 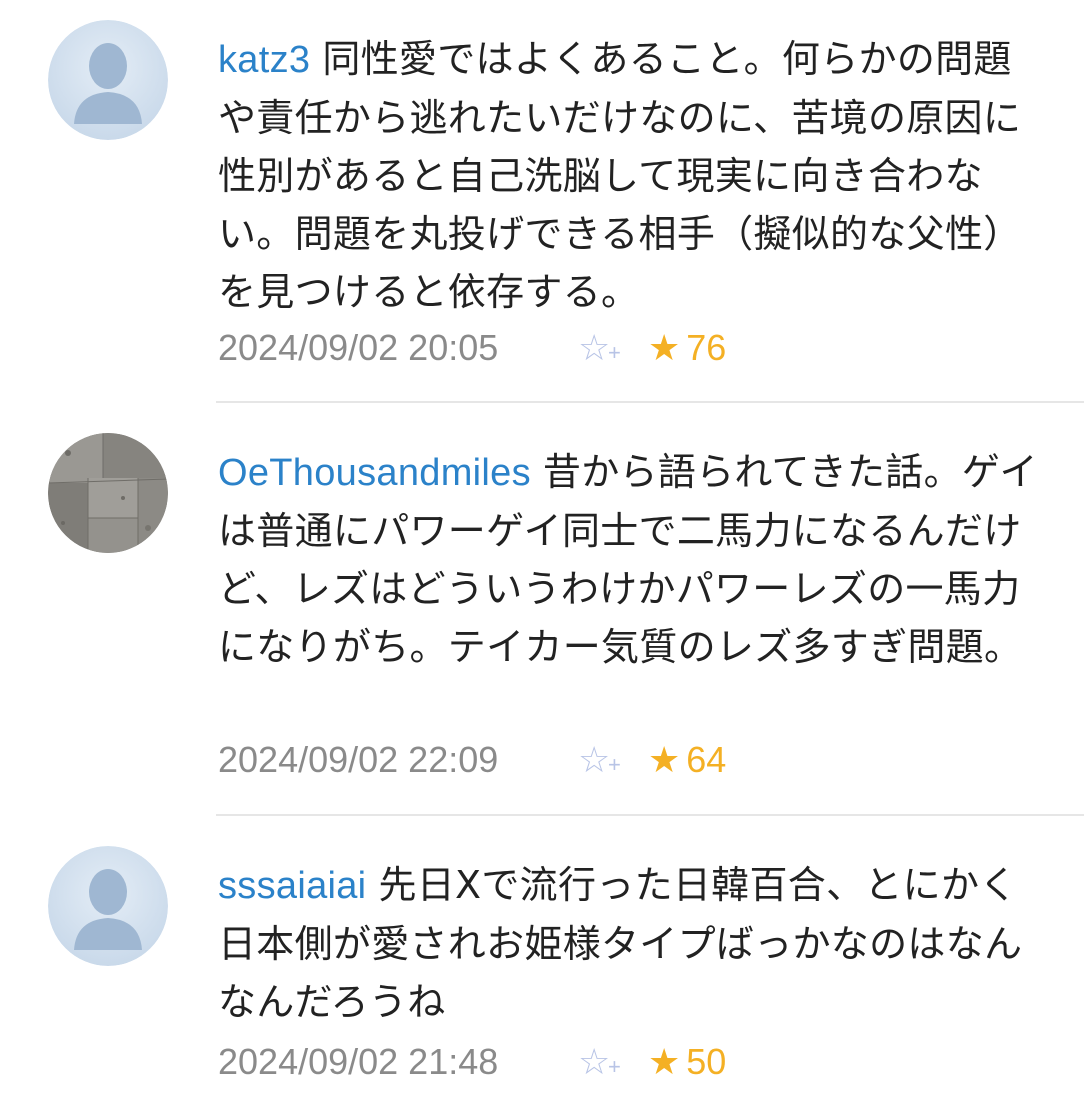 What do you see at coordinates (706, 759) in the screenshot?
I see `like-count: 64` at bounding box center [706, 759].